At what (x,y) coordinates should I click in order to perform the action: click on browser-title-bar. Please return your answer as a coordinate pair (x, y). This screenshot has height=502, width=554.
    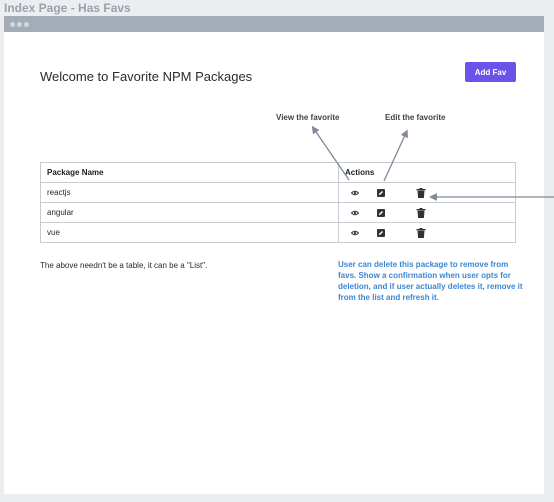
    Looking at the image, I should click on (274, 24).